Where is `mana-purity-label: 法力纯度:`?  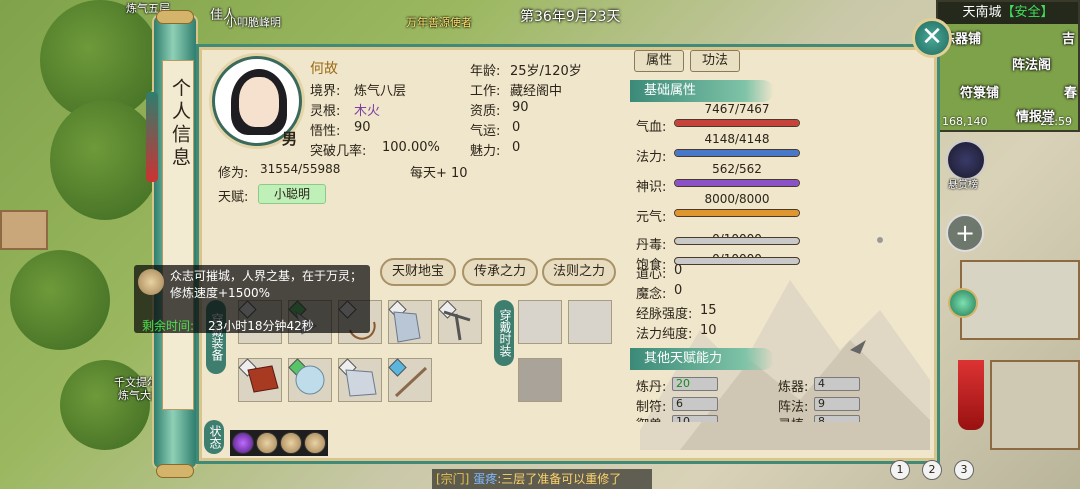 mana-purity-label: 法力纯度: is located at coordinates (664, 334).